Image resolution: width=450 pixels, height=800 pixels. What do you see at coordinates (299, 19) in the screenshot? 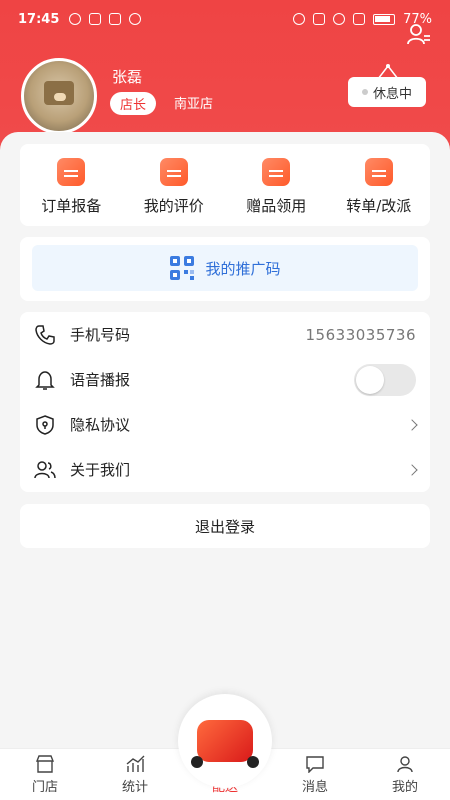
I see `eye-icon` at bounding box center [299, 19].